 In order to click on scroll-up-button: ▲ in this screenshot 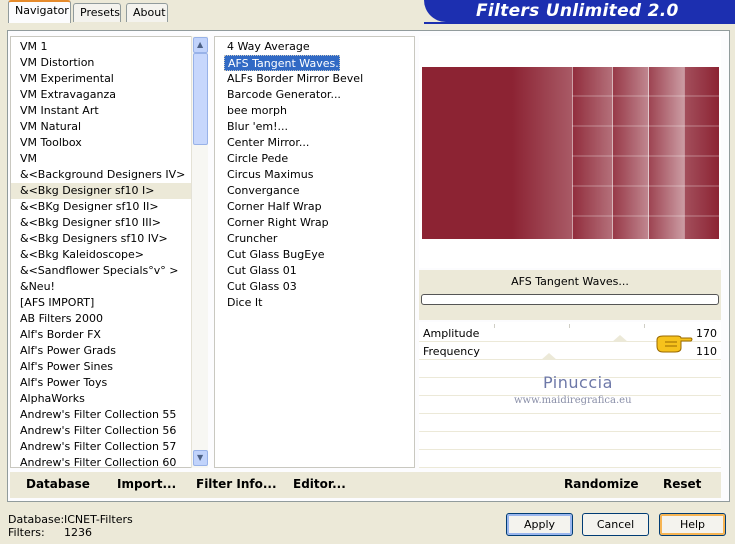, I will do `click(200, 45)`.